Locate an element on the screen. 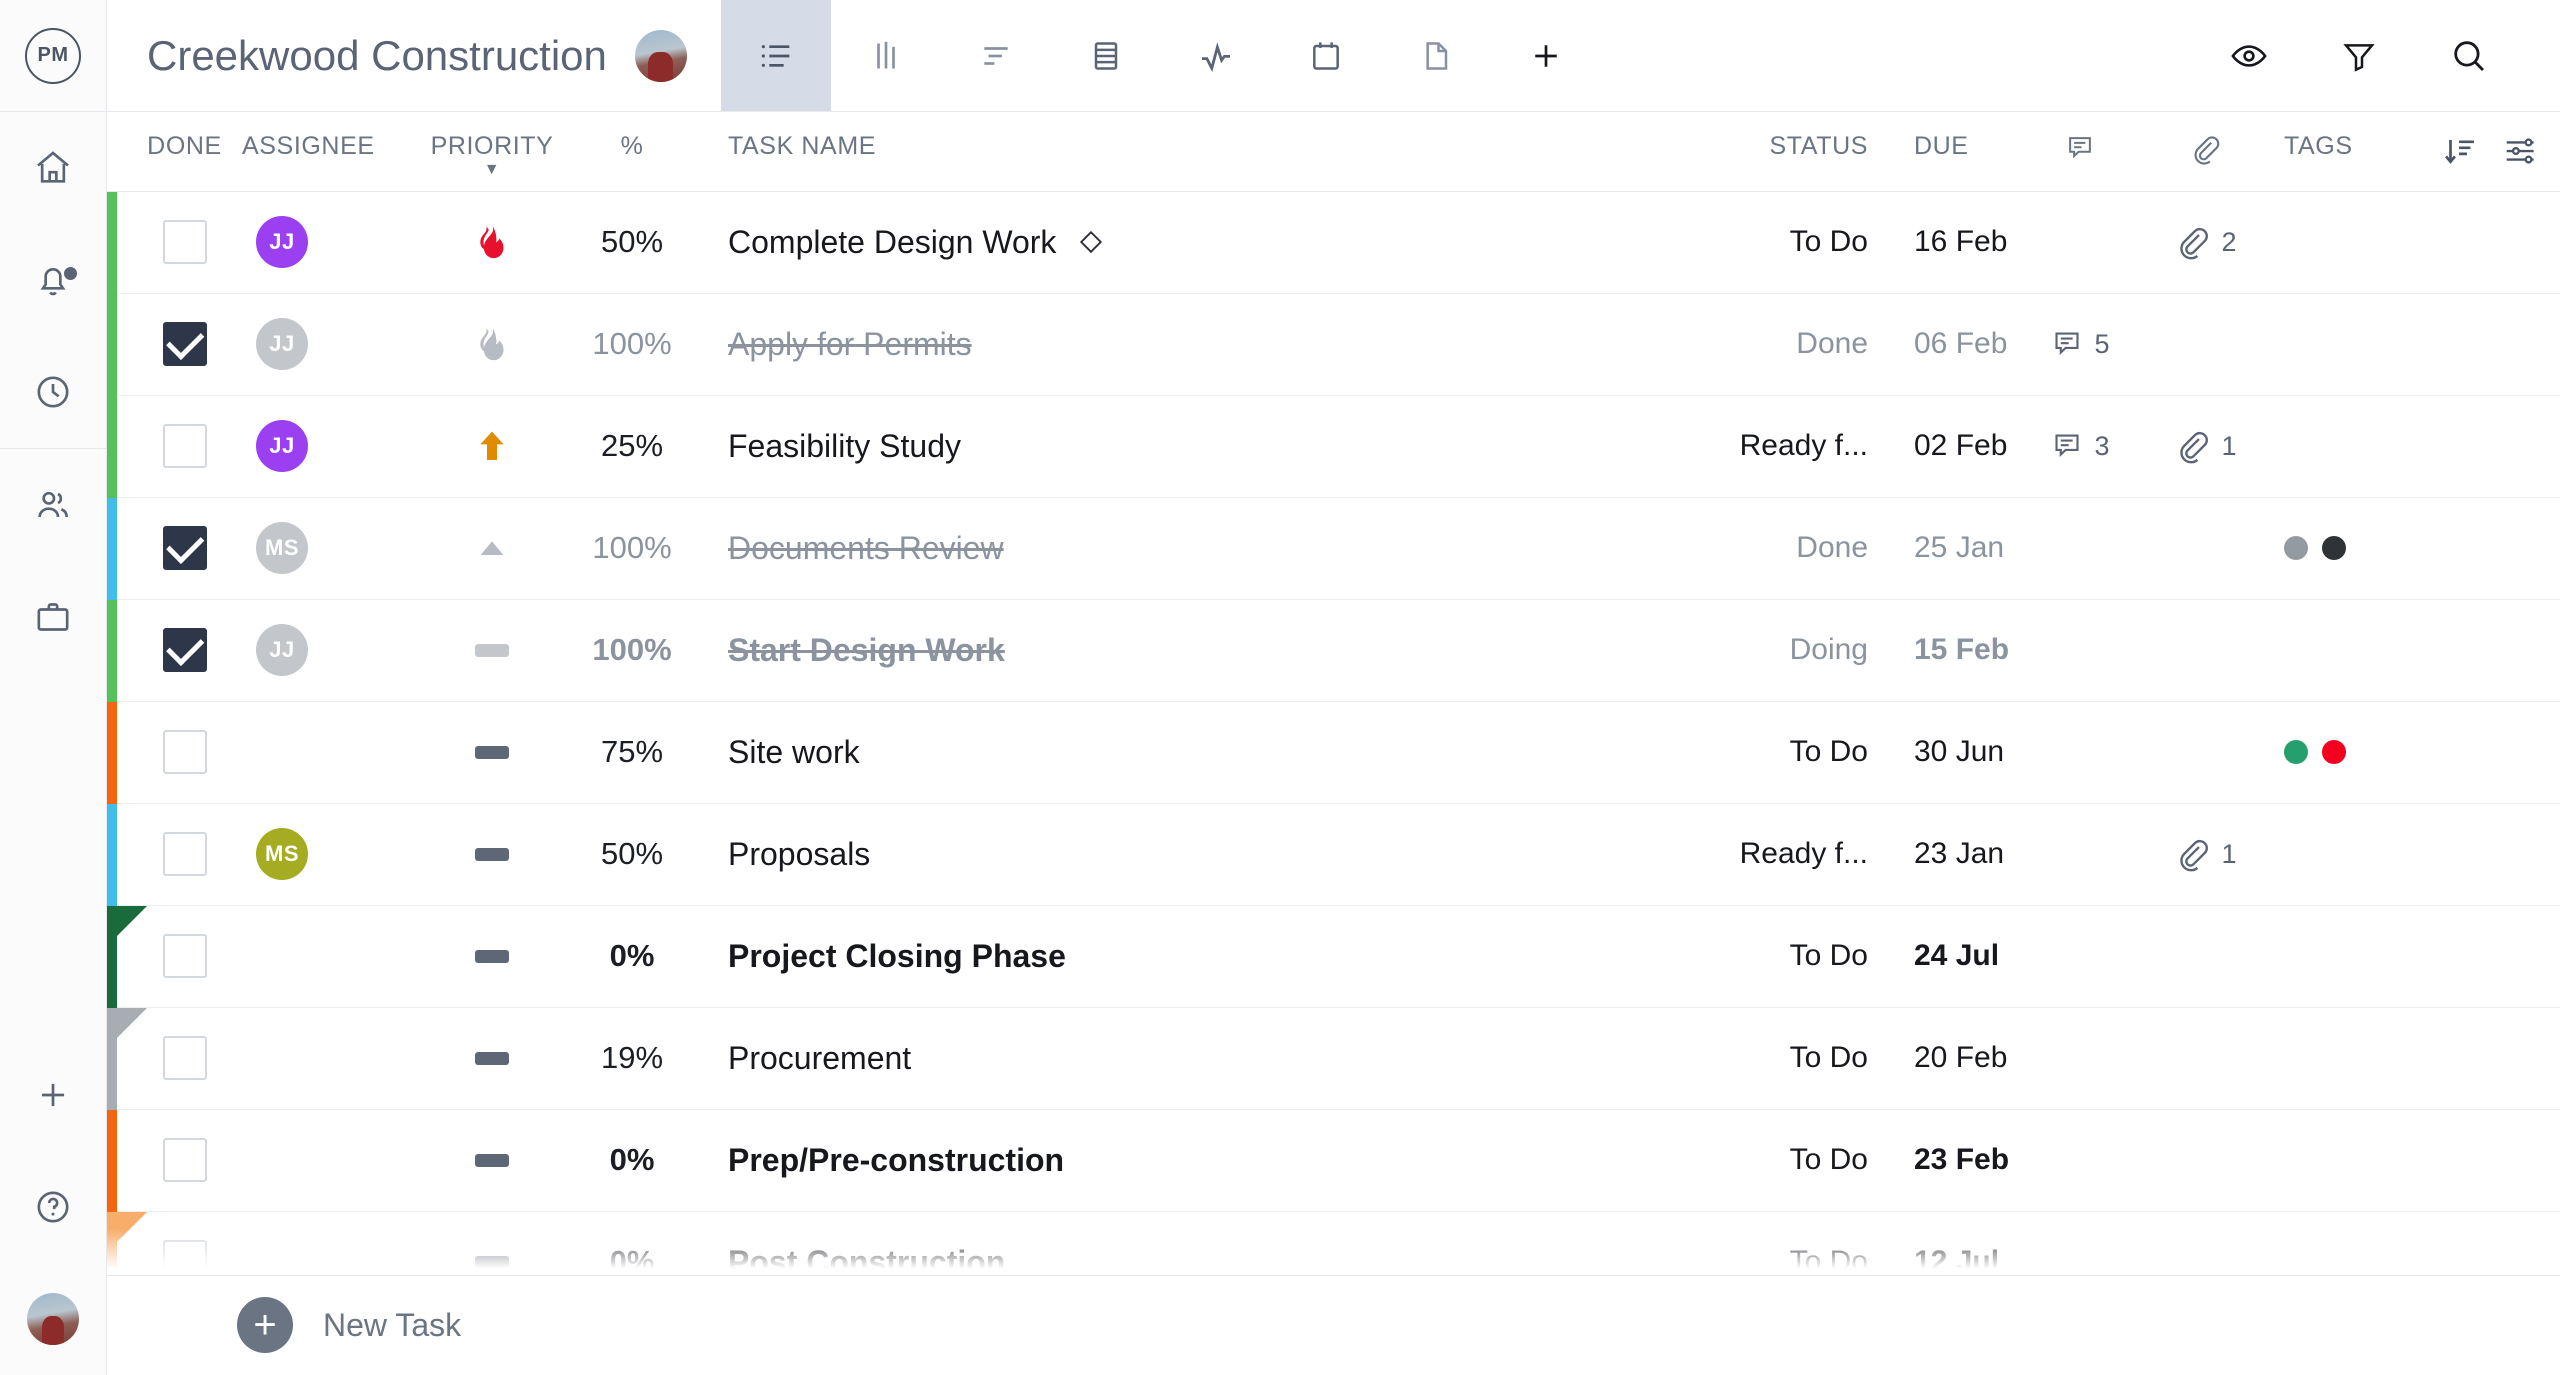 The image size is (2560, 1375). cell-percent: 75% is located at coordinates (632, 752).